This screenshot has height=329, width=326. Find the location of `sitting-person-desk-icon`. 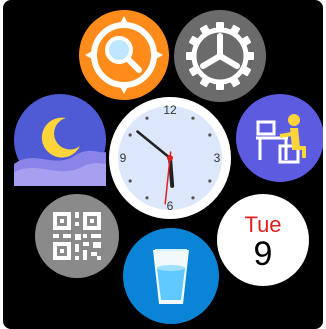

sitting-person-desk-icon is located at coordinates (281, 139).